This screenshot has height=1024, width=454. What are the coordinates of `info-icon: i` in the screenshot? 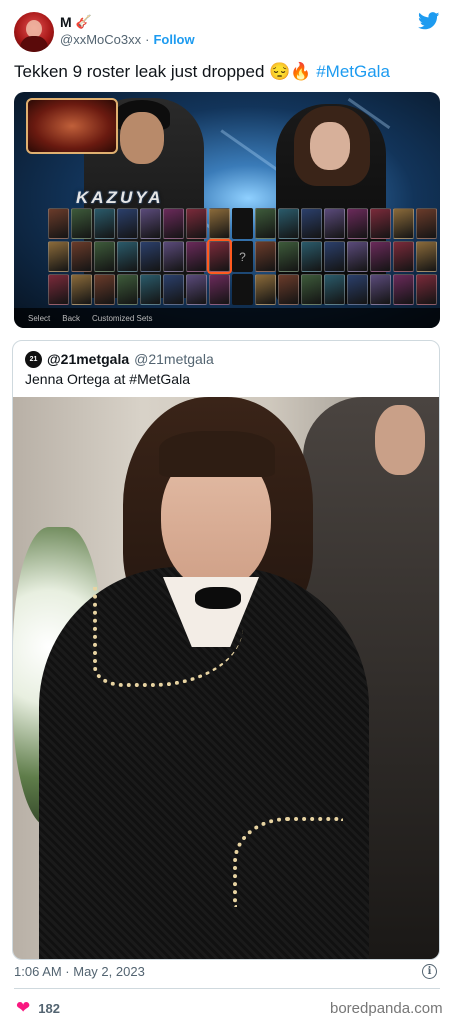 It's located at (429, 971).